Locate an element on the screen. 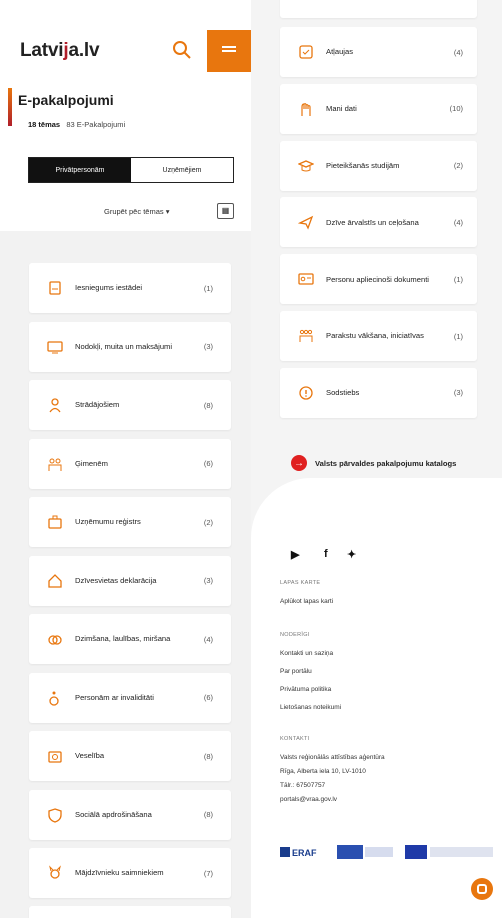  catalog-link-label: Valsts pārvaldes pakalpojumu katalogs is located at coordinates (386, 463).